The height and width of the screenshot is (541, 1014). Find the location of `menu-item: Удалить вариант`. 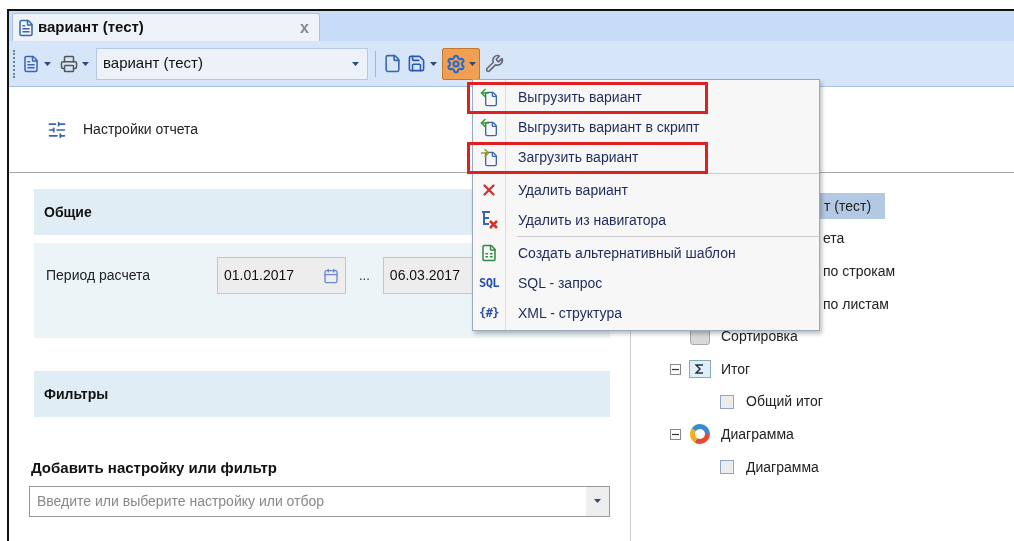

menu-item: Удалить вариант is located at coordinates (573, 190).